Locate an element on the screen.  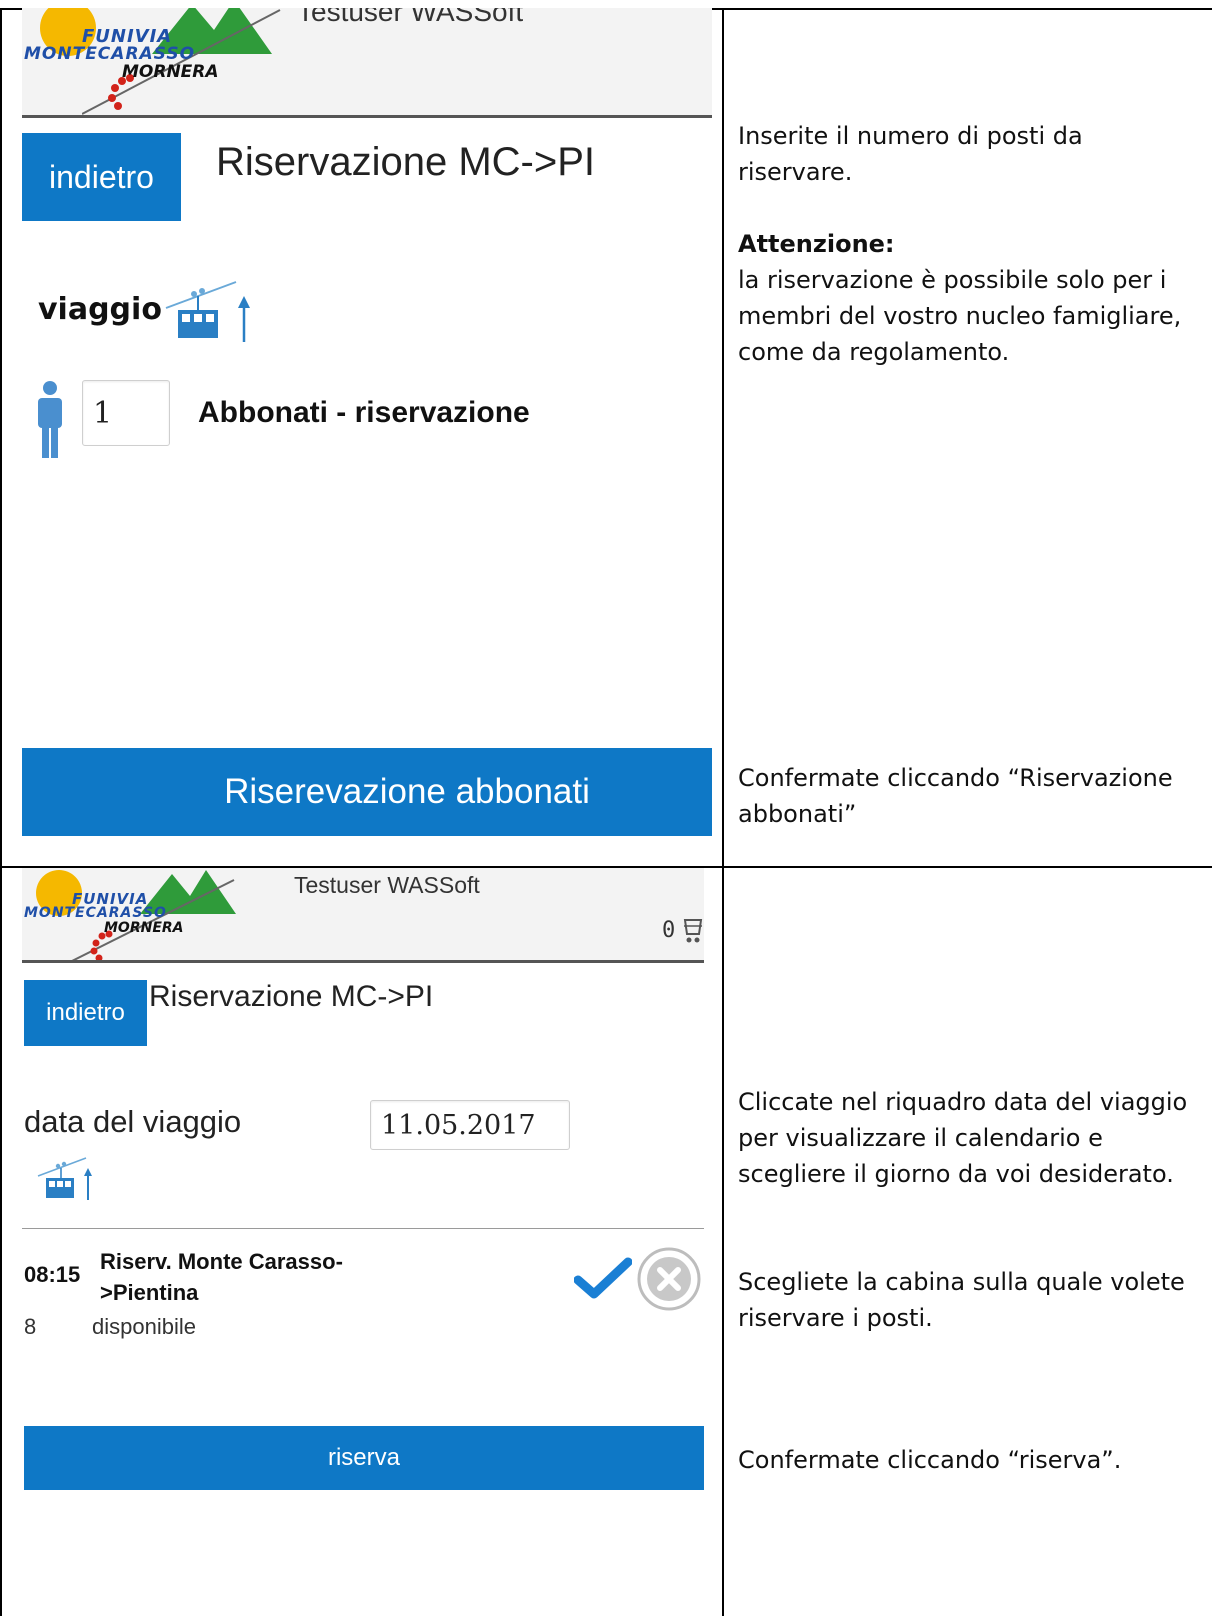
availability-status: disponibile is located at coordinates (144, 1326).